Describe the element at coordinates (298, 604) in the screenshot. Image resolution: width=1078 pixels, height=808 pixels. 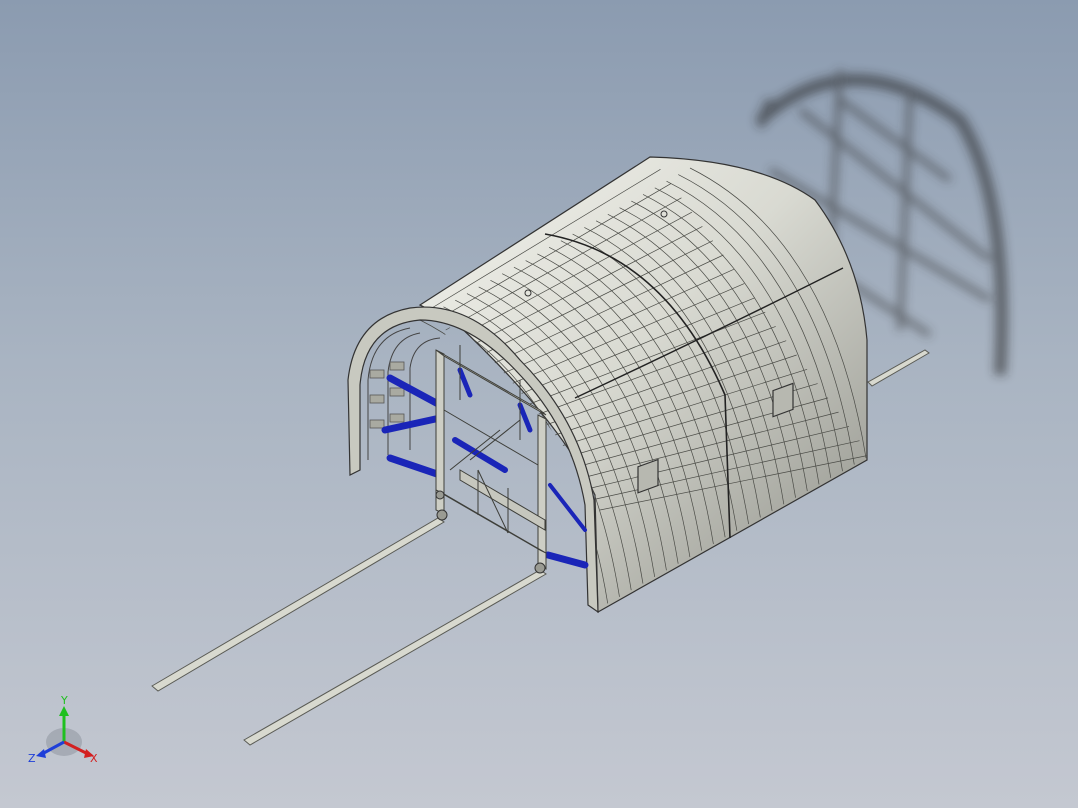
I see `rail-left` at that location.